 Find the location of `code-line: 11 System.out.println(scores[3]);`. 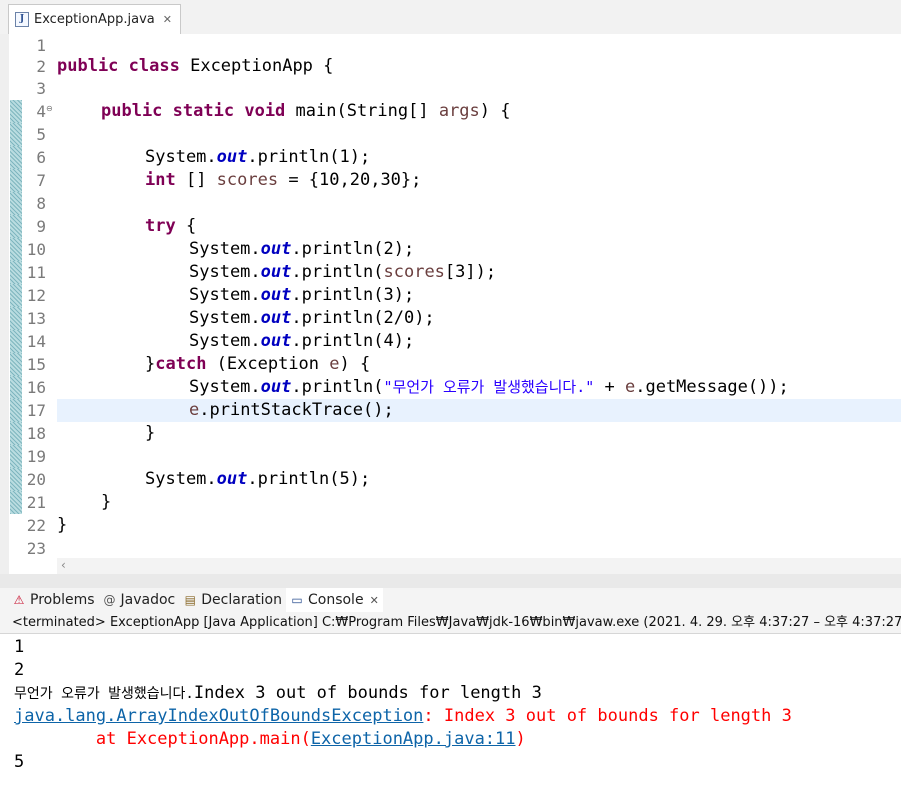

code-line: 11 System.out.println(scores[3]); is located at coordinates (450, 272).